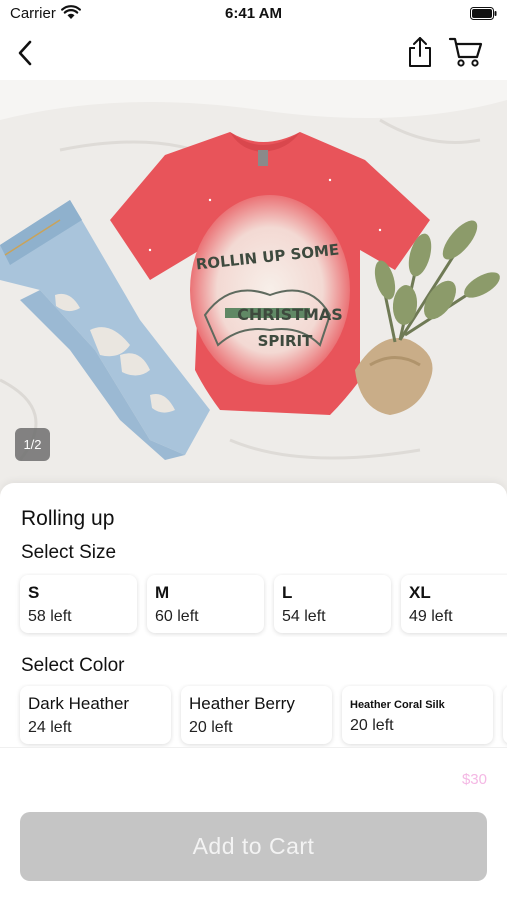  What do you see at coordinates (50, 616) in the screenshot?
I see `size-stock: 58 left` at bounding box center [50, 616].